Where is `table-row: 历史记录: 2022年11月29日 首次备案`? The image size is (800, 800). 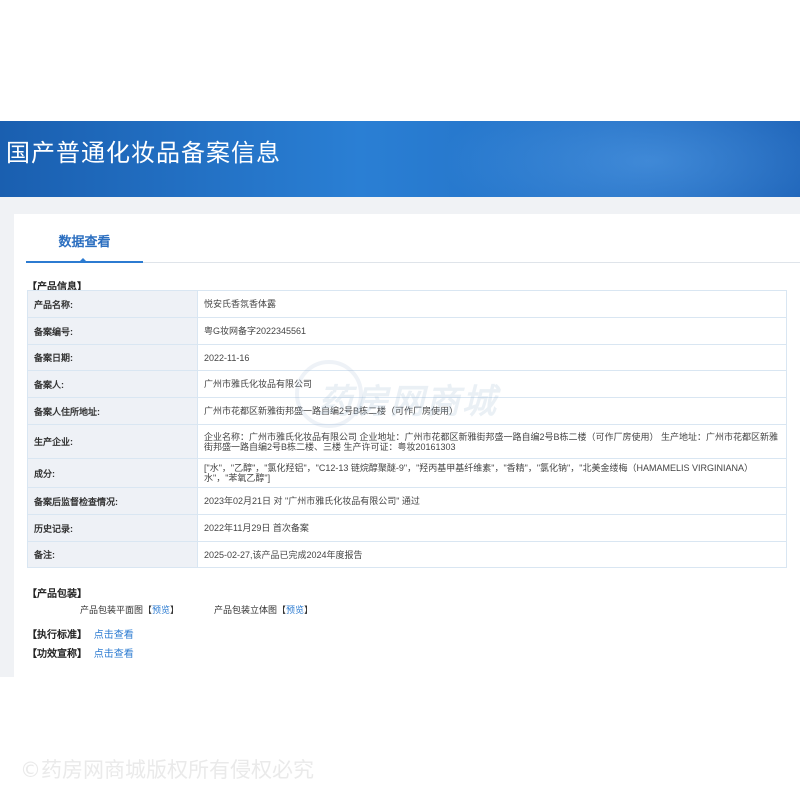 table-row: 历史记录: 2022年11月29日 首次备案 is located at coordinates (407, 528).